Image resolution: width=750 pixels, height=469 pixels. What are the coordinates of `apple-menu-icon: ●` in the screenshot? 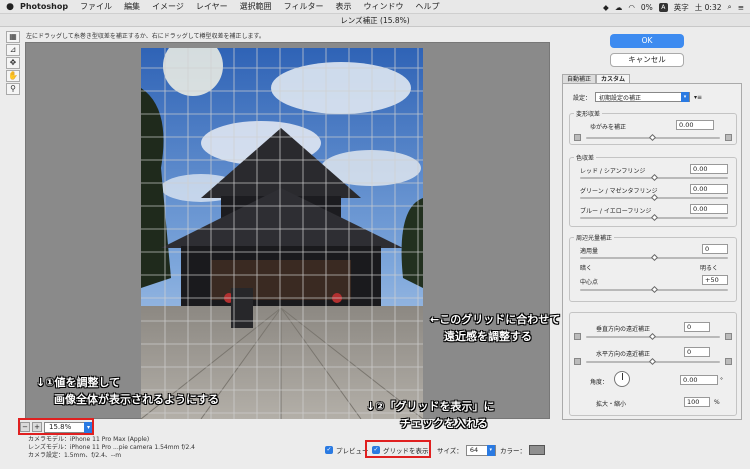 It's located at (10, 7).